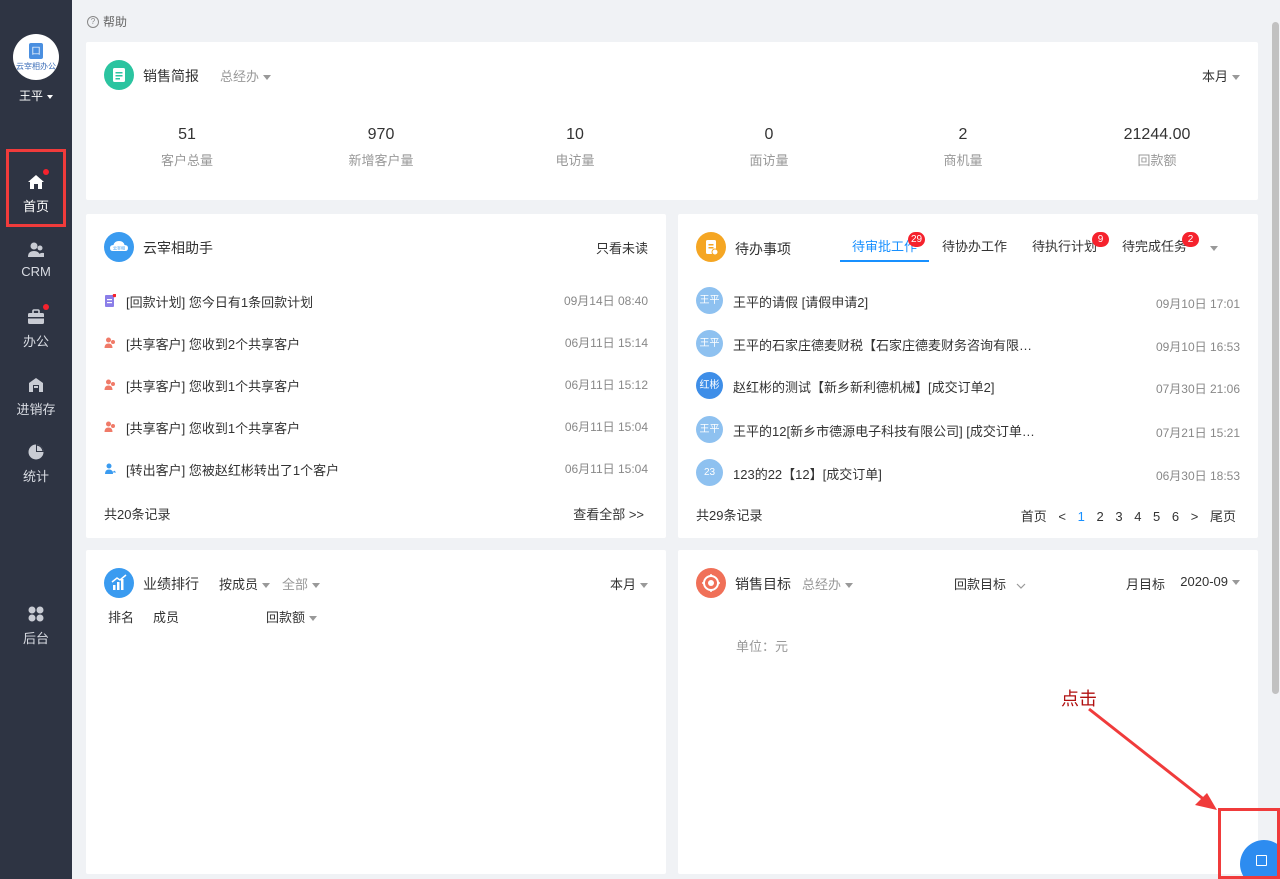  What do you see at coordinates (606, 427) in the screenshot?
I see `message-time: 06月11日 15:04` at bounding box center [606, 427].